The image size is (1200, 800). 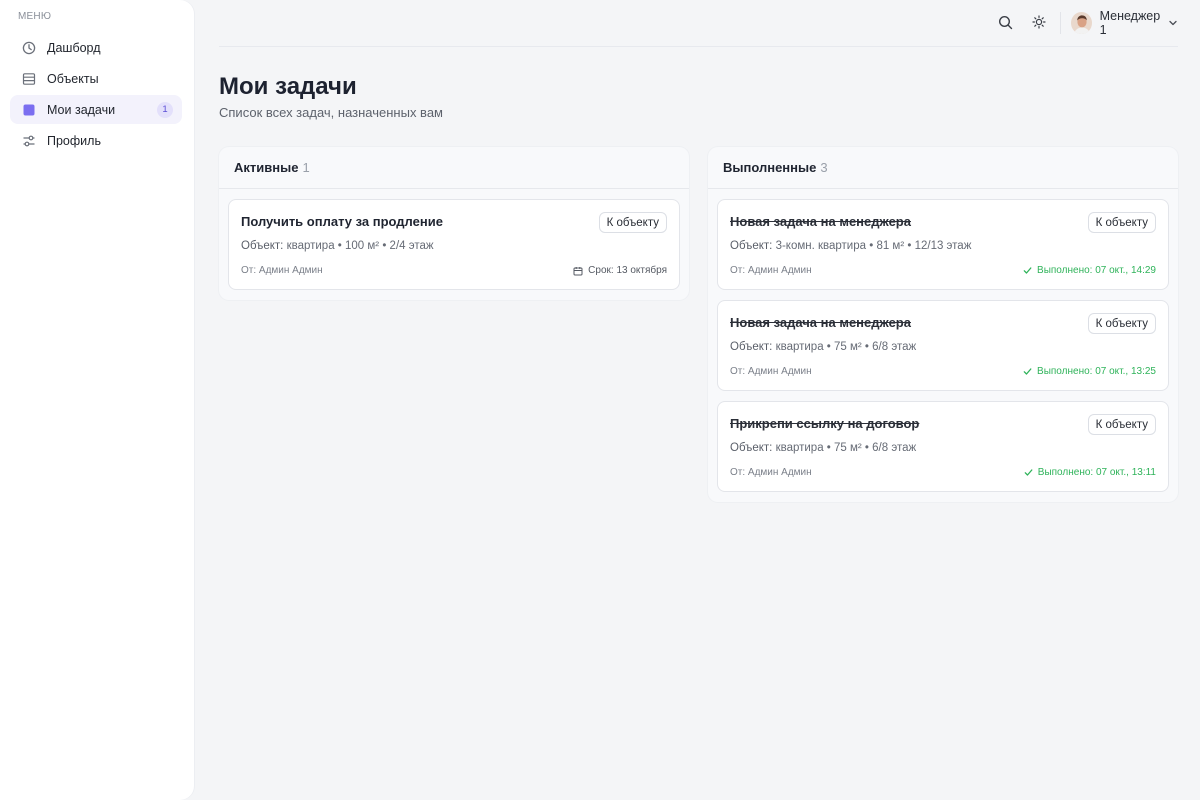 I want to click on sliders-icon, so click(x=29, y=141).